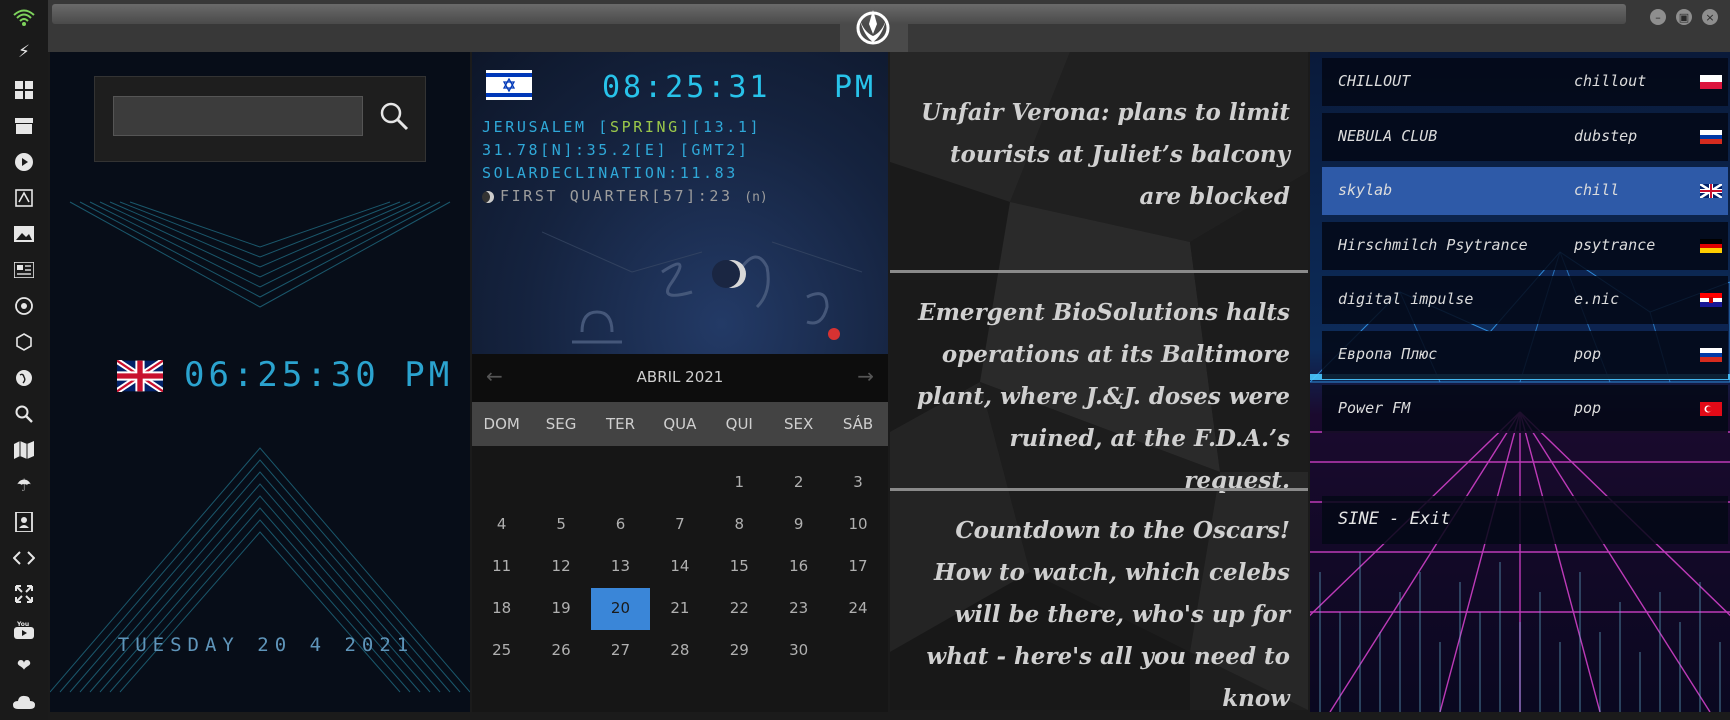  Describe the element at coordinates (24, 378) in the screenshot. I see `globe-icon` at that location.